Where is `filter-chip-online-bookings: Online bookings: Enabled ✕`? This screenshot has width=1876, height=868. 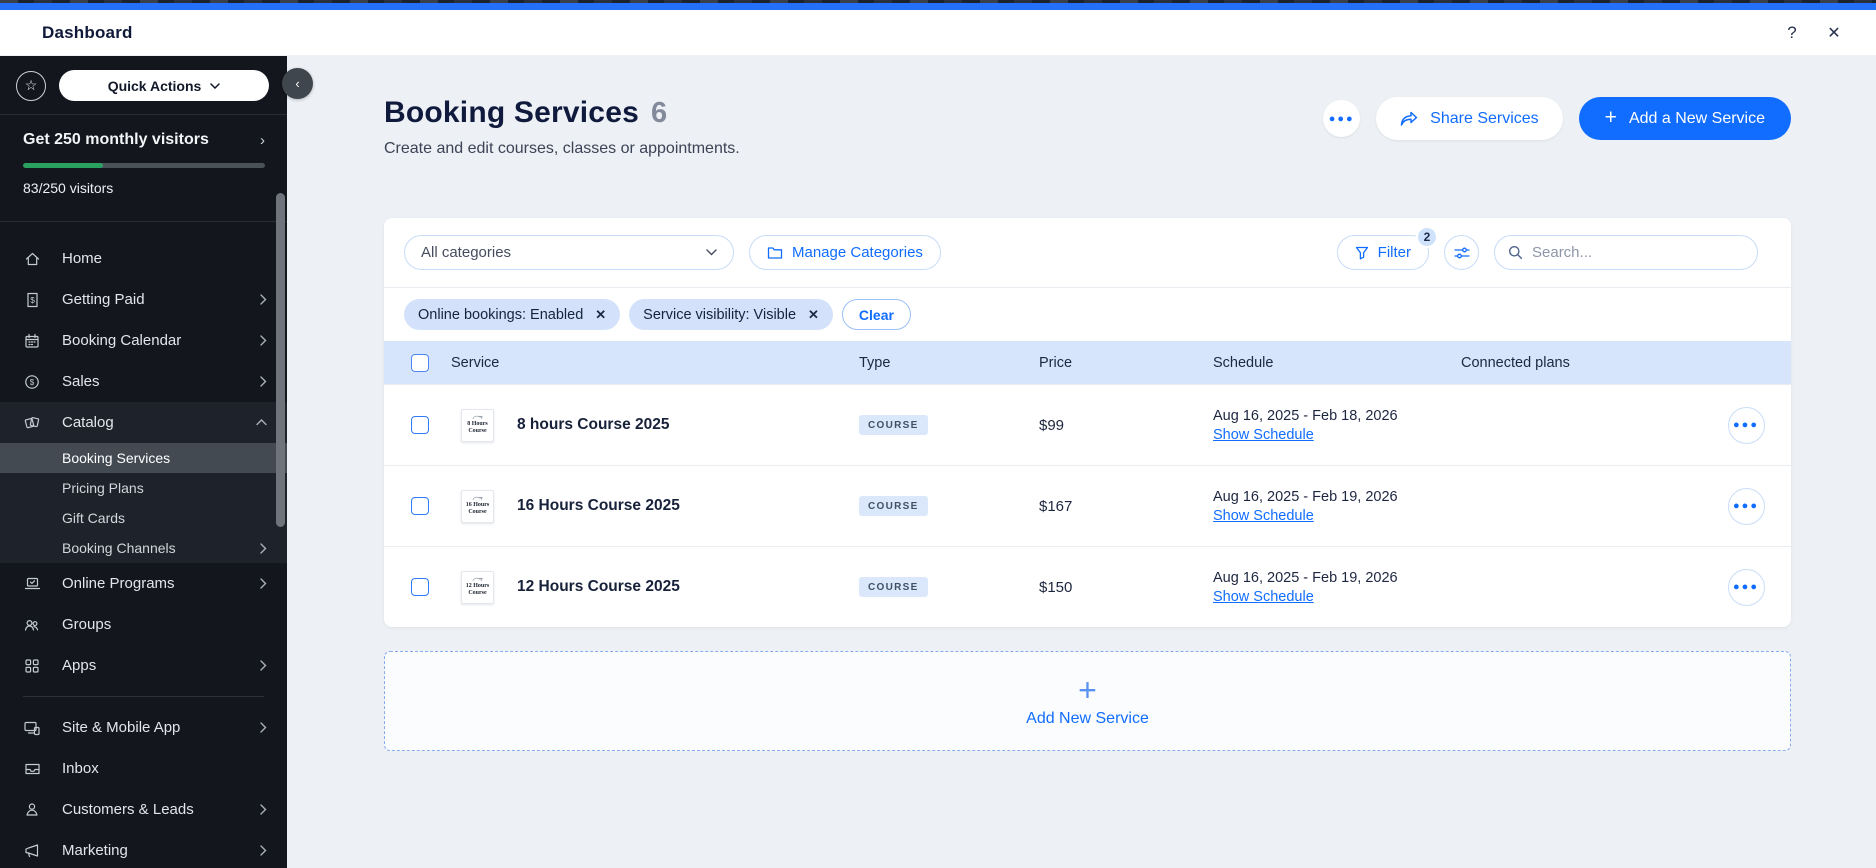
filter-chip-online-bookings: Online bookings: Enabled ✕ is located at coordinates (512, 314).